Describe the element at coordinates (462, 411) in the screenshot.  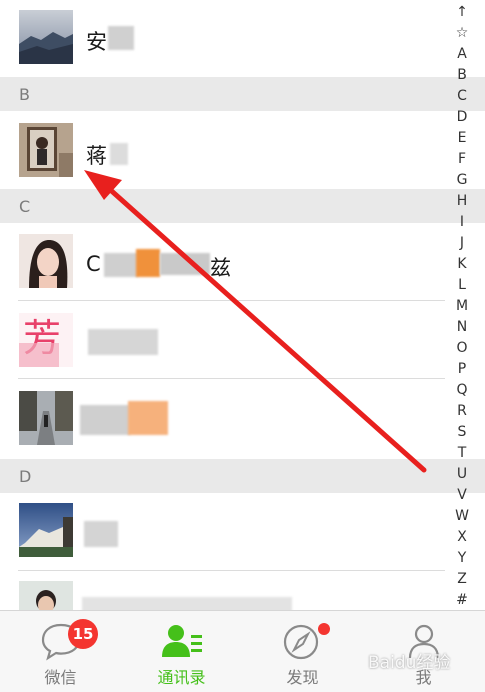
I see `index-letter: R` at that location.